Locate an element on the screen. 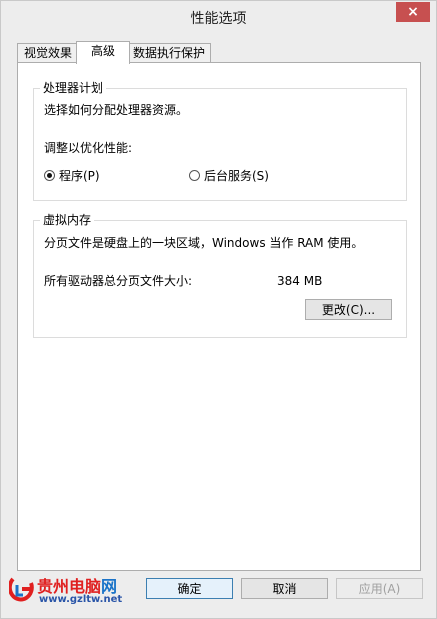 This screenshot has width=437, height=619. background-services-radio-label: 后台服务(S) is located at coordinates (236, 176).